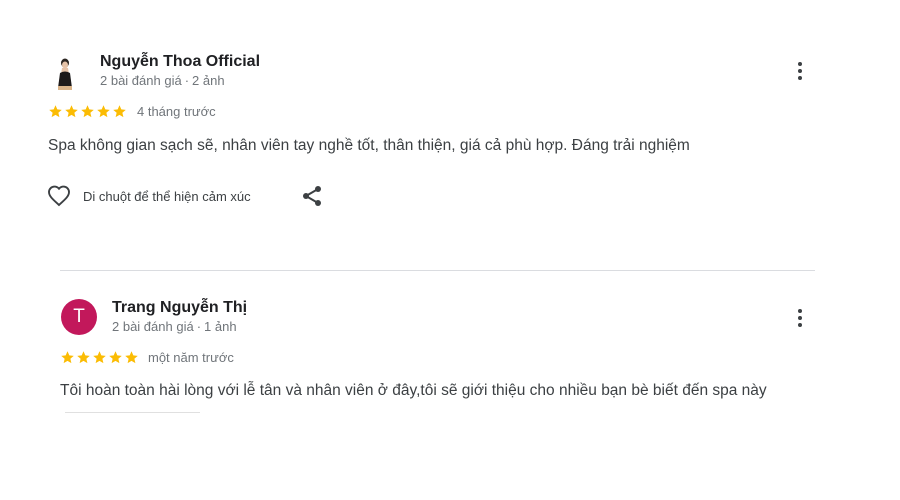 The height and width of the screenshot is (500, 900). Describe the element at coordinates (437, 270) in the screenshot. I see `review-divider` at that location.